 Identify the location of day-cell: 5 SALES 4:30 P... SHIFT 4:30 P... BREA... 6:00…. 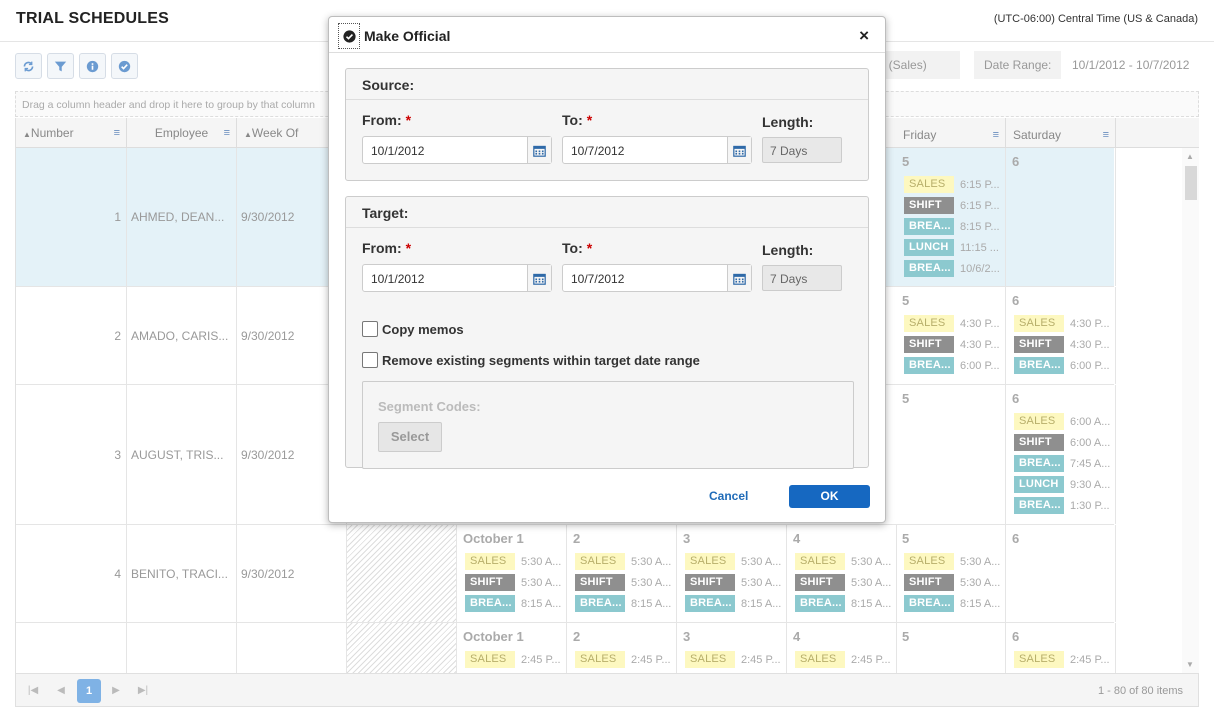
(951, 335).